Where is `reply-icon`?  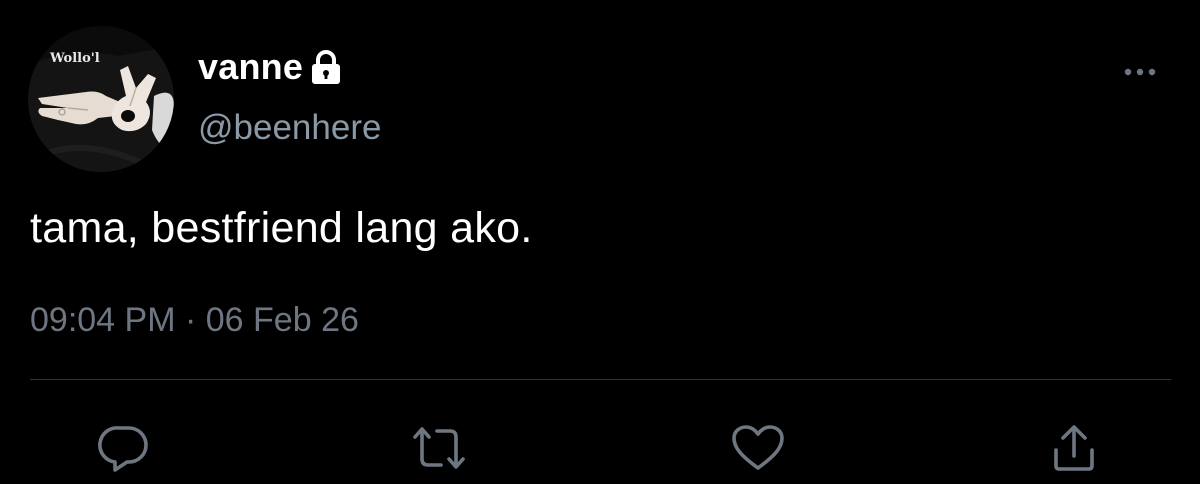
reply-icon is located at coordinates (124, 448).